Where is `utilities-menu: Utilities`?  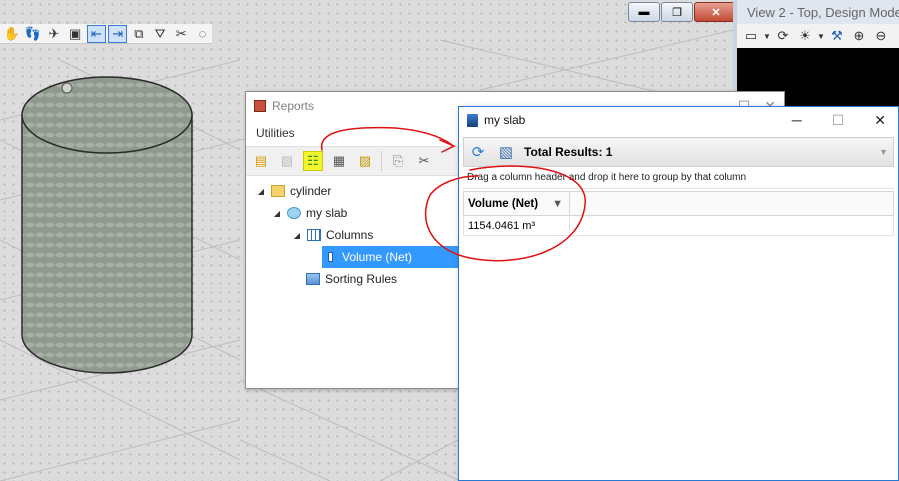 utilities-menu: Utilities is located at coordinates (275, 133).